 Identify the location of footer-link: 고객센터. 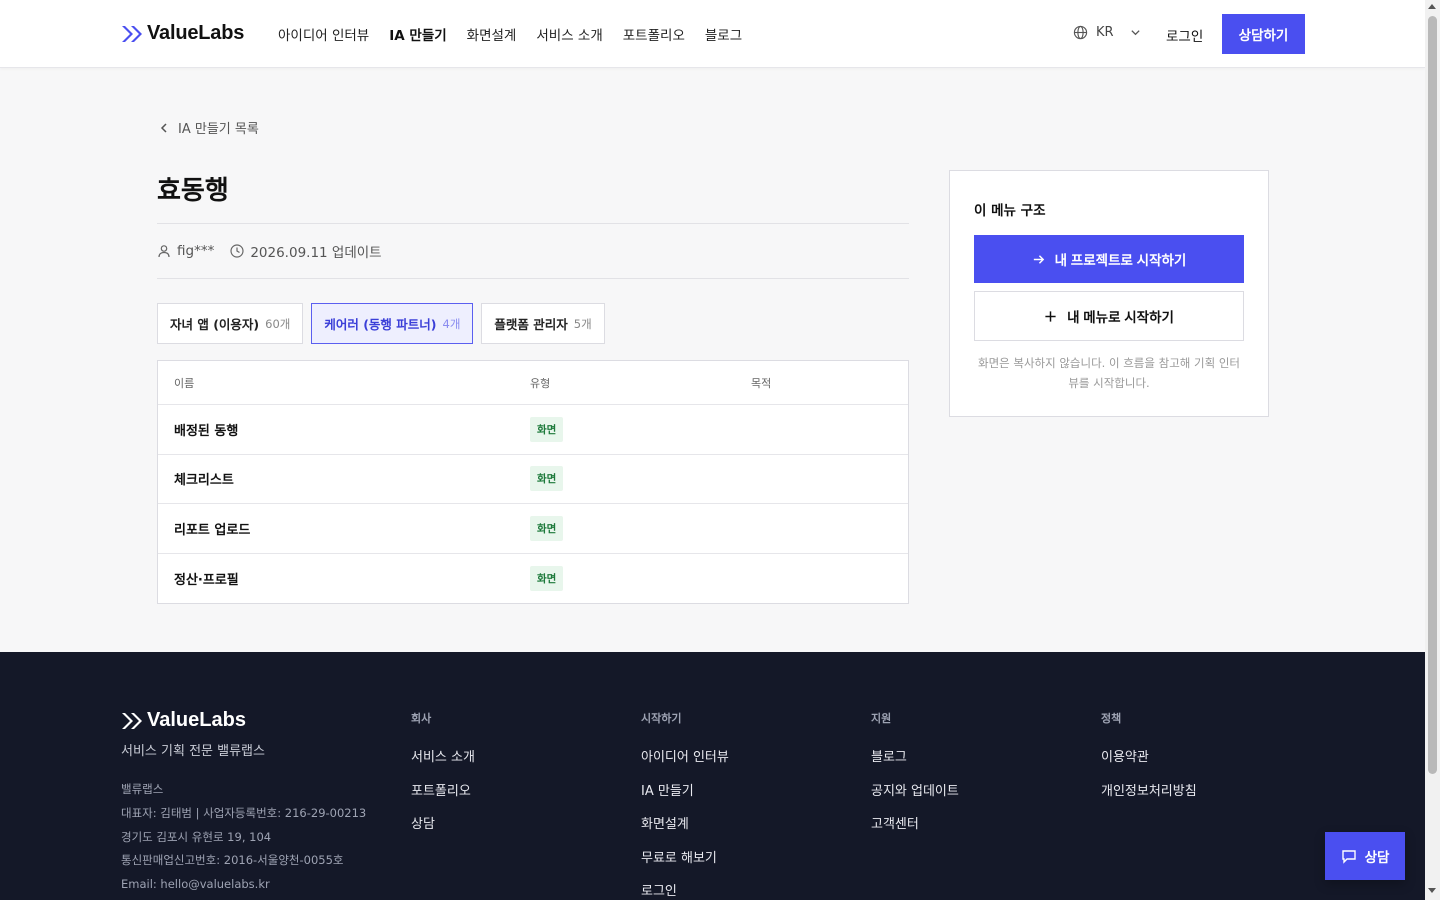
(915, 822).